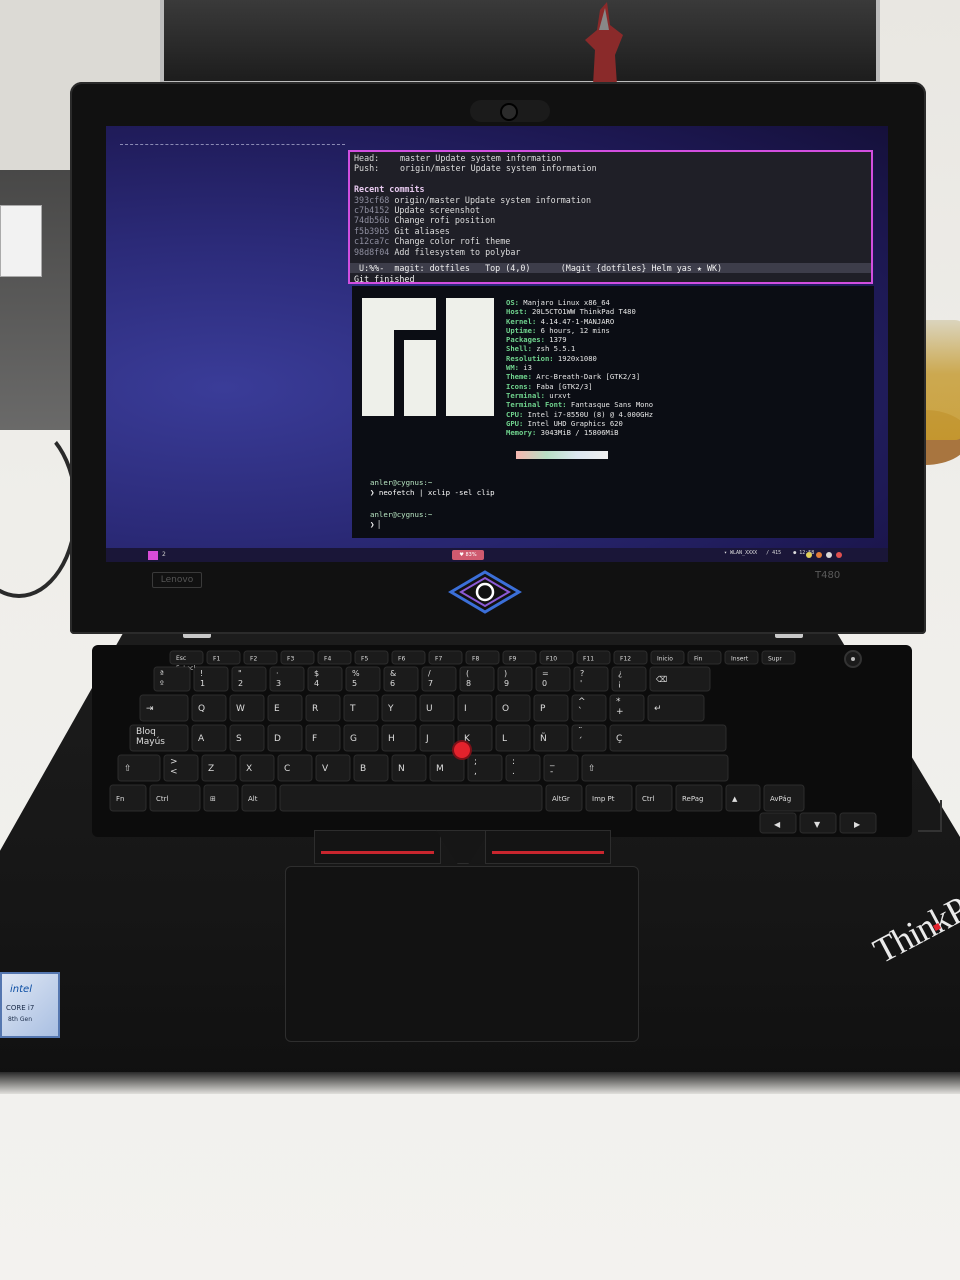 The width and height of the screenshot is (960, 1280). What do you see at coordinates (610, 252) in the screenshot?
I see `commit-row: 98d8f04 Add filesystem to polybar` at bounding box center [610, 252].